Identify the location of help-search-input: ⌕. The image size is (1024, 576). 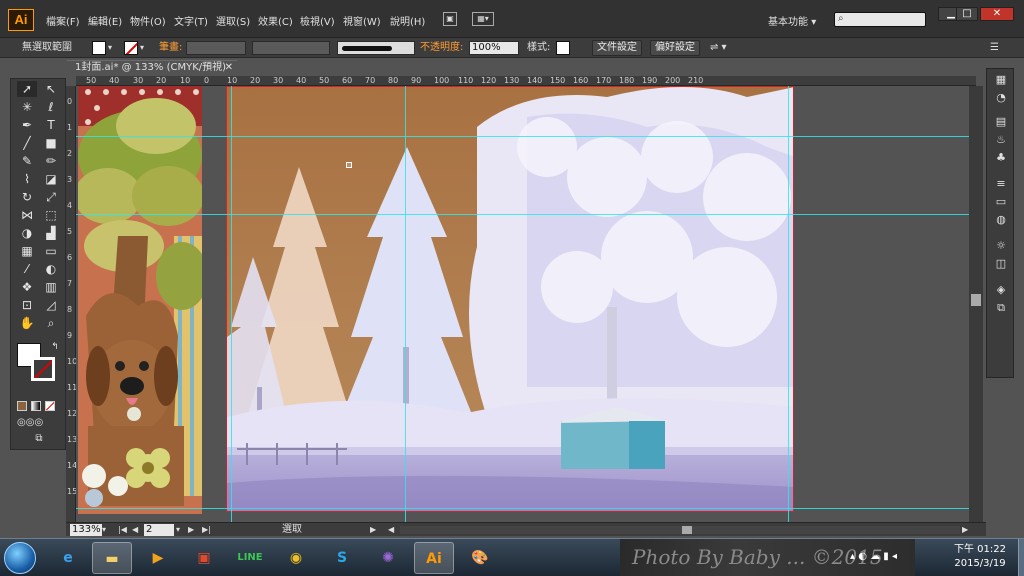
(880, 19).